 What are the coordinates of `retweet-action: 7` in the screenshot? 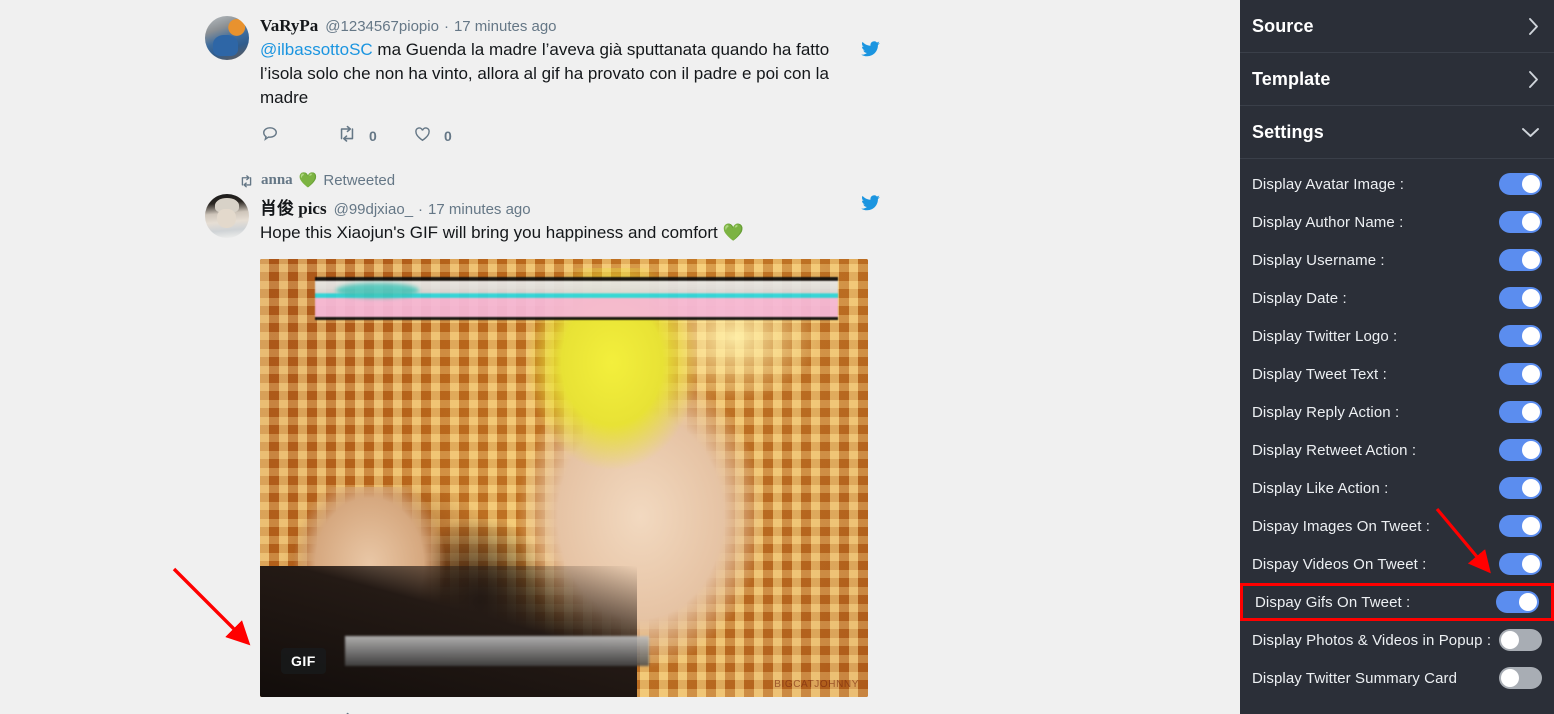 It's located at (374, 712).